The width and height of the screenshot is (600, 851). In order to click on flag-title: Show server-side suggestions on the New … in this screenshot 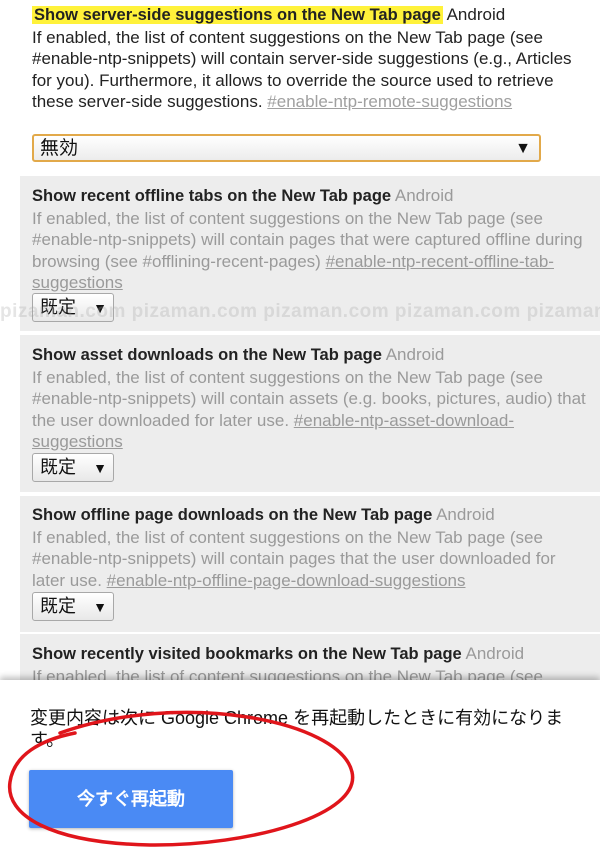, I will do `click(237, 15)`.